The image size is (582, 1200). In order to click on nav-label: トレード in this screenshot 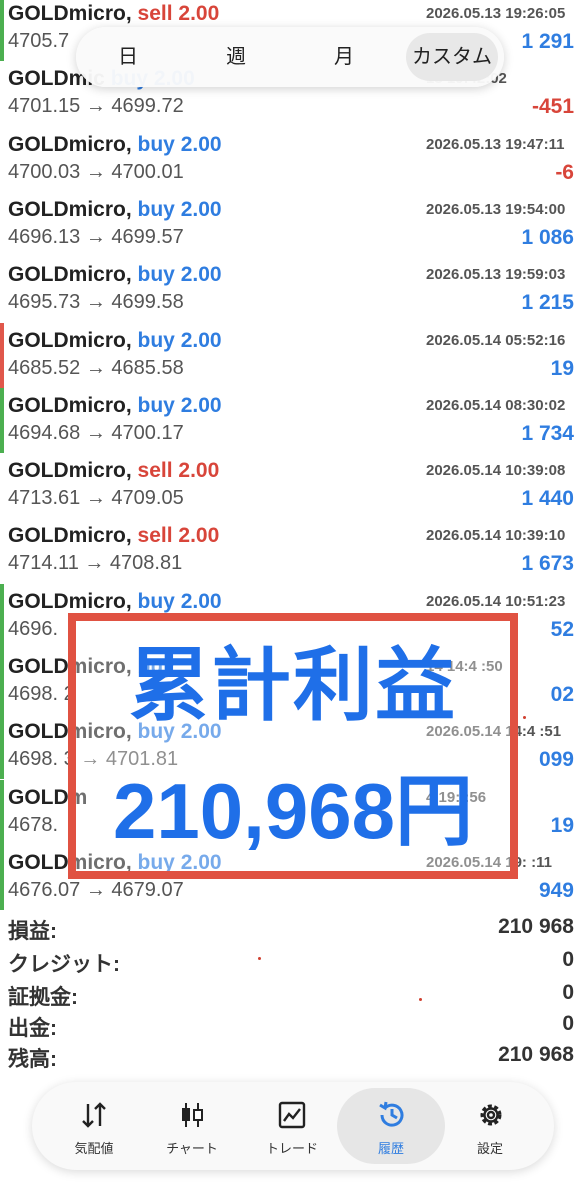, I will do `click(291, 1148)`.